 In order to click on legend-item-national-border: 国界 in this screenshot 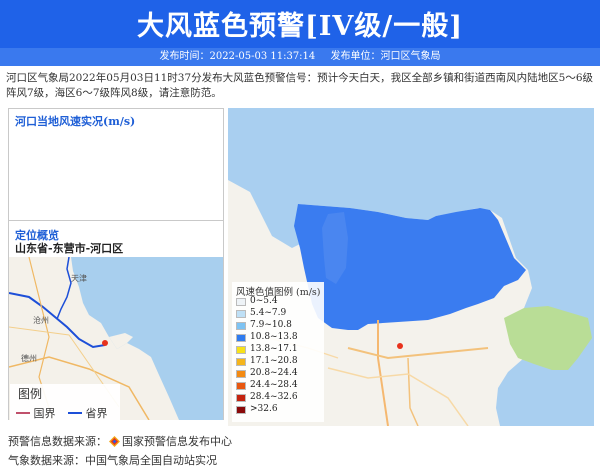, I will do `click(36, 413)`.